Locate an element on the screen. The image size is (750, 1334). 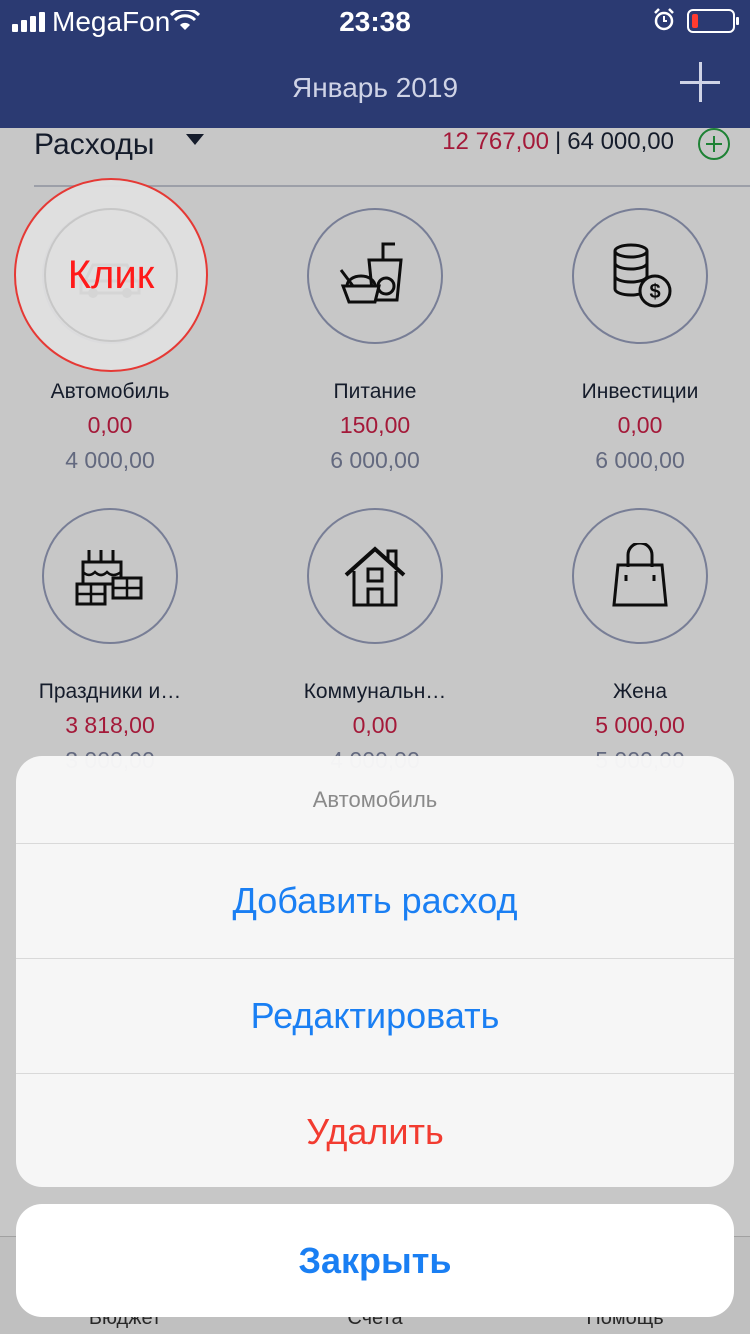
top-bar: MegaFon 23:38 Январь 2019 is located at coordinates (375, 64).